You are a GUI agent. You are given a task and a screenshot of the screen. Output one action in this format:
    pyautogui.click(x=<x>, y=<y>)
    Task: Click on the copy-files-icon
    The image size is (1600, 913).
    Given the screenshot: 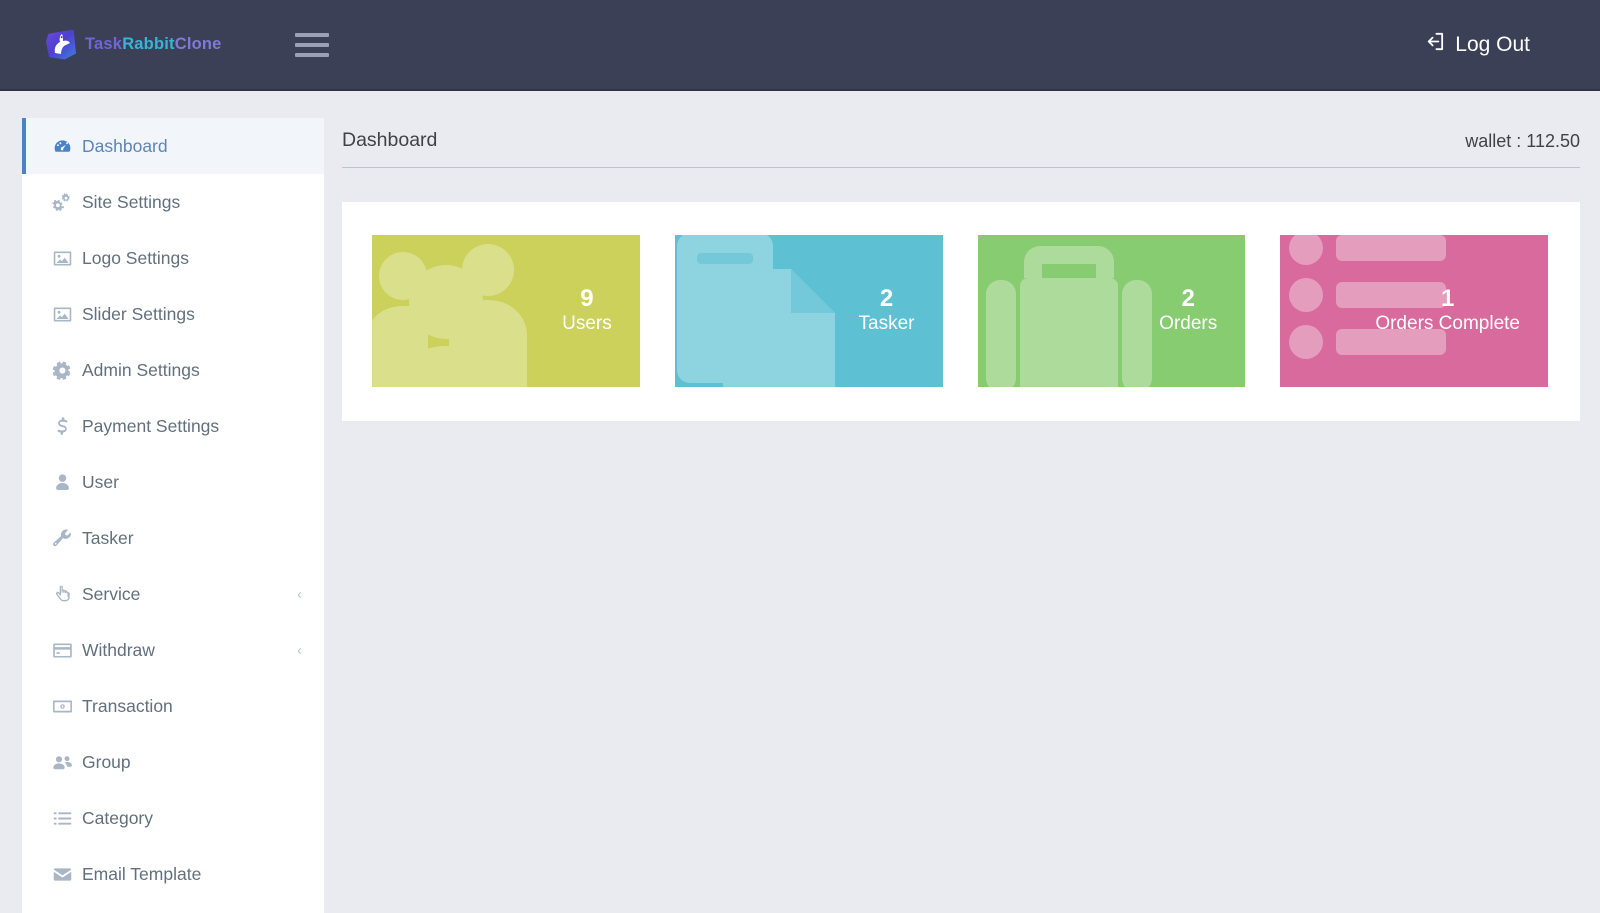 What is the action you would take?
    pyautogui.click(x=766, y=311)
    